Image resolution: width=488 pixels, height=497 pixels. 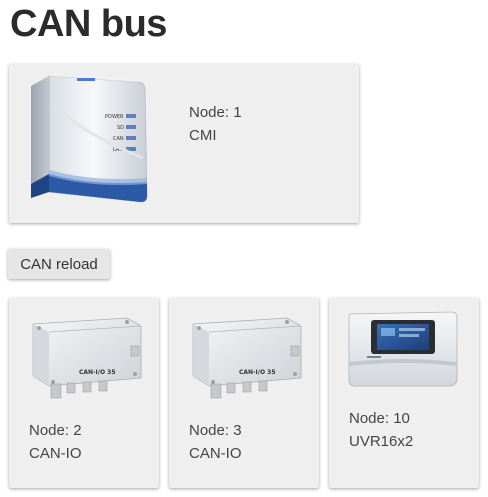 What do you see at coordinates (120, 128) in the screenshot?
I see `svg-text: SD` at bounding box center [120, 128].